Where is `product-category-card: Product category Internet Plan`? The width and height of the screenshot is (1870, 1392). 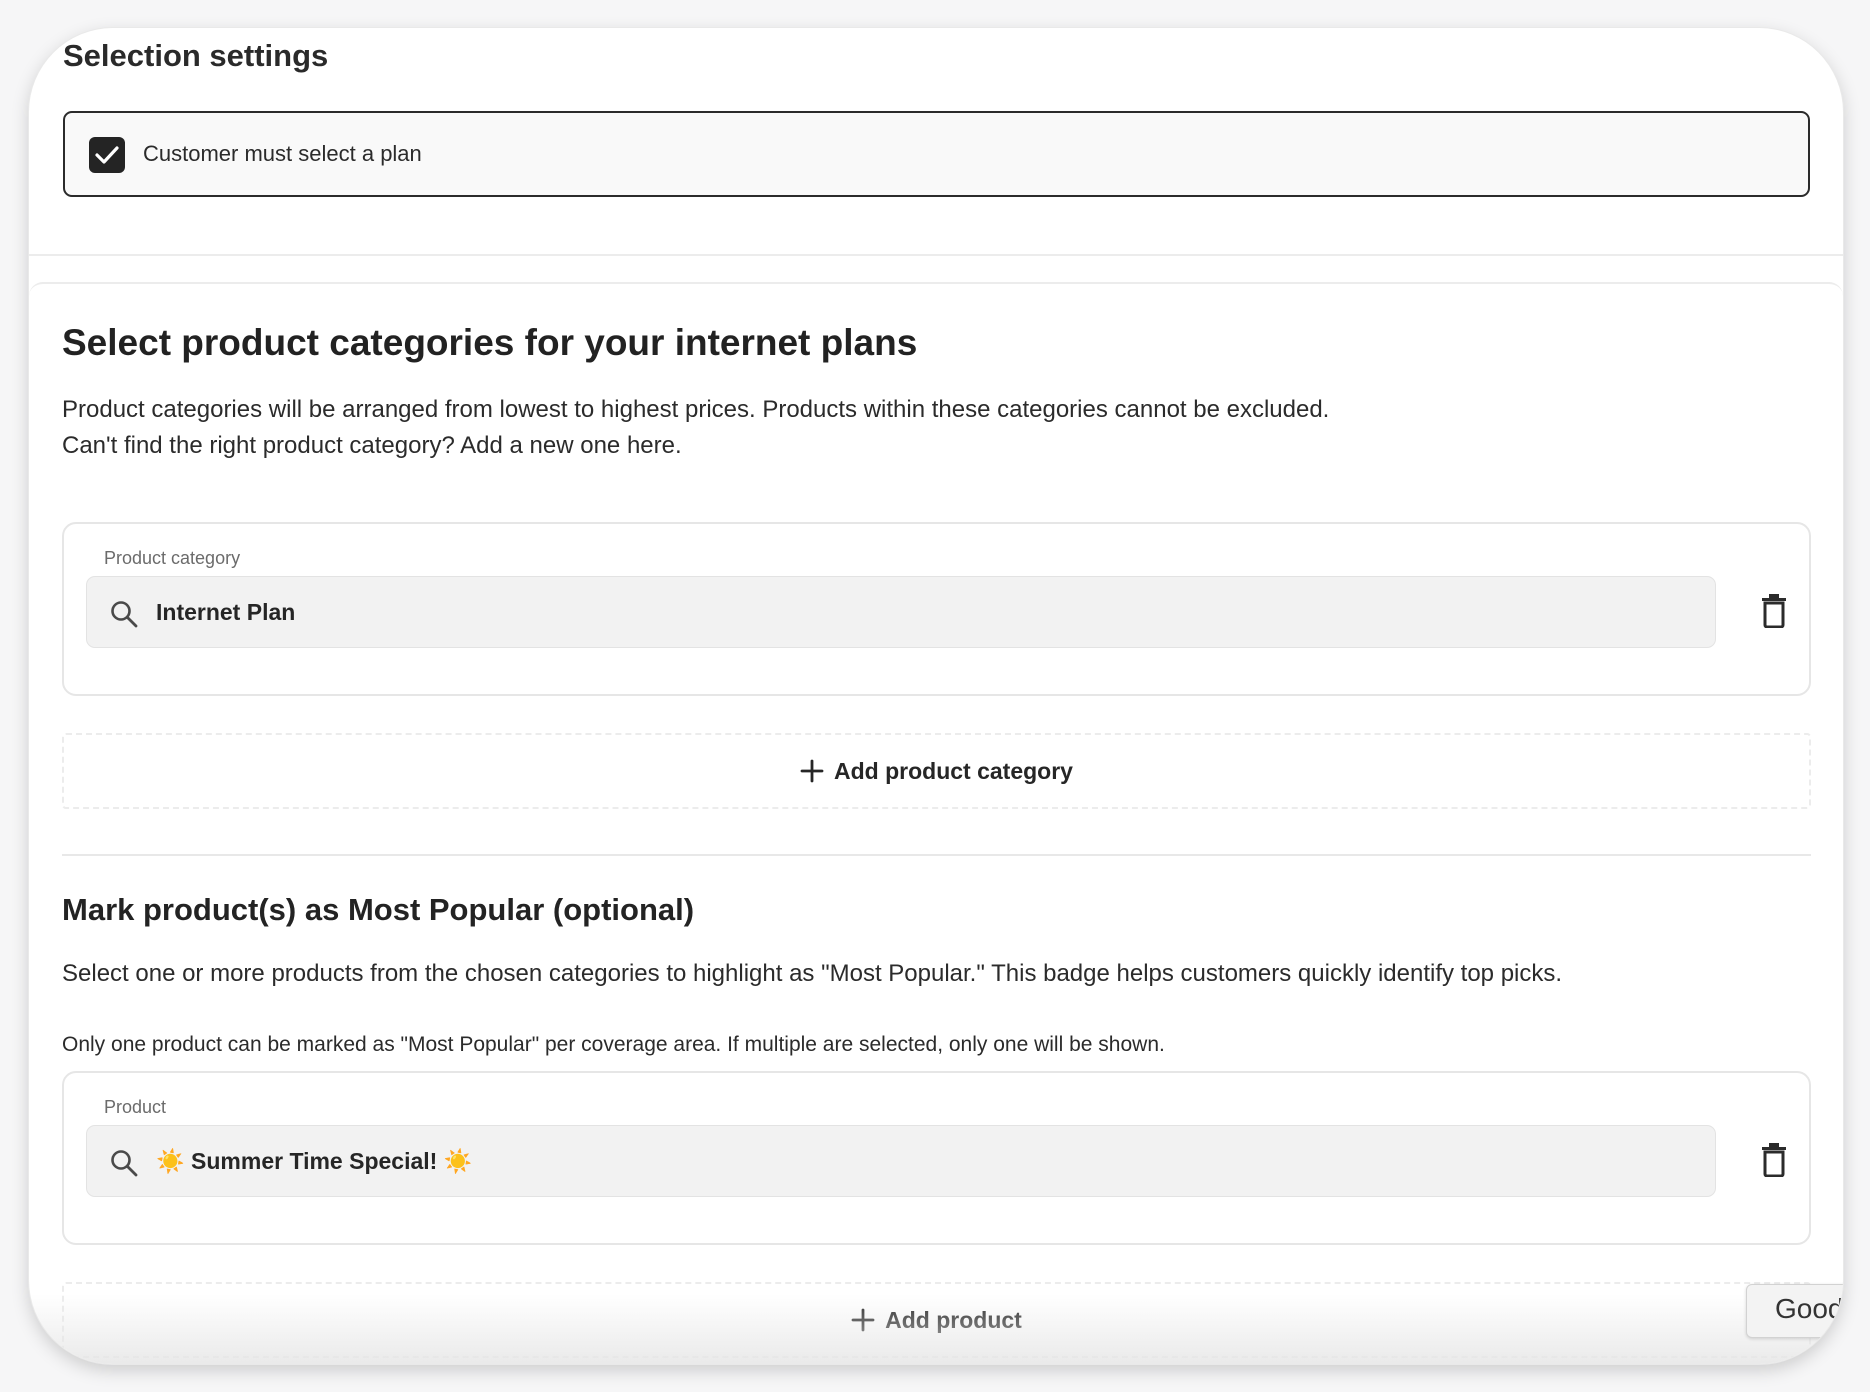 product-category-card: Product category Internet Plan is located at coordinates (936, 609).